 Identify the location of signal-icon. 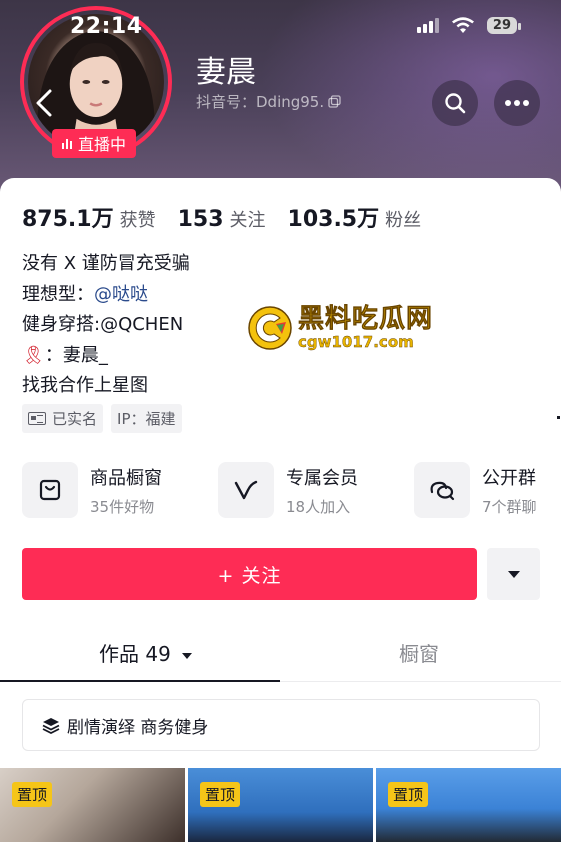
(427, 25).